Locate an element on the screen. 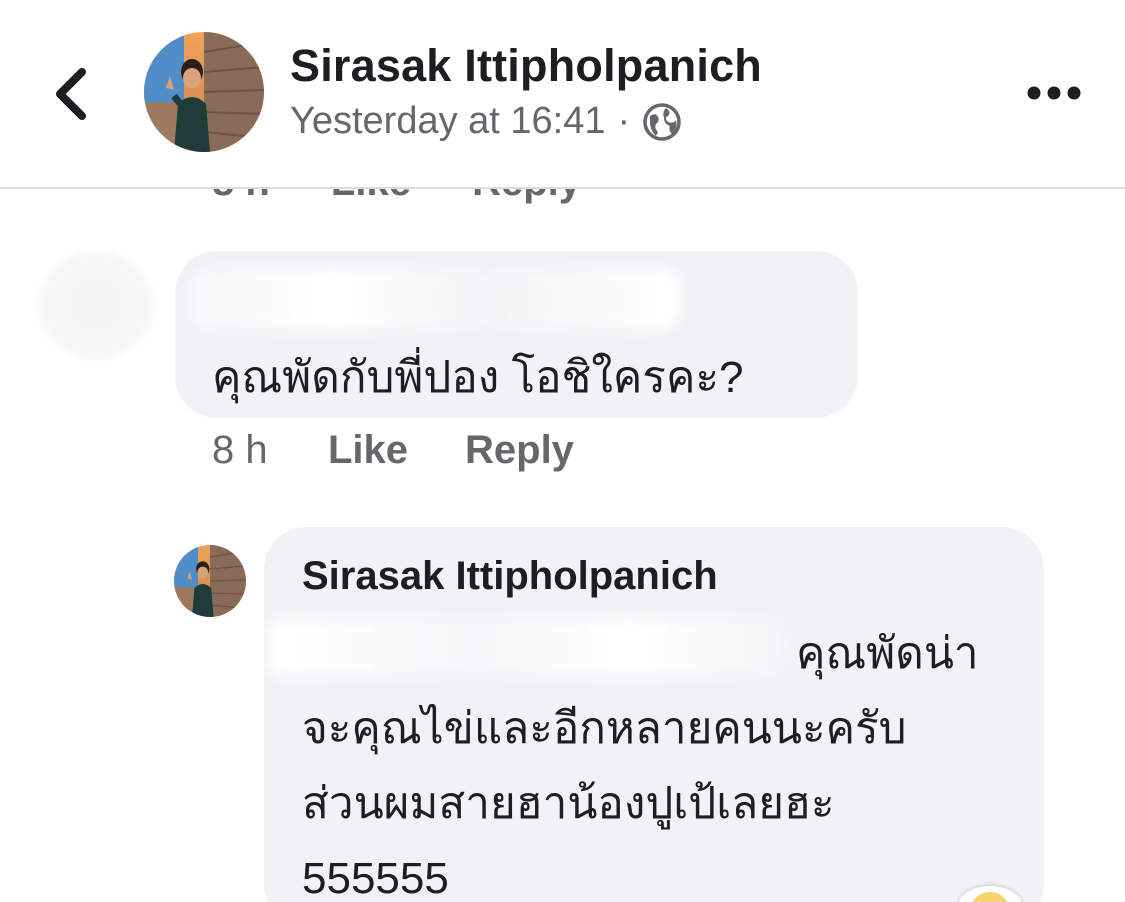 The image size is (1125, 902). reply-button: Reply is located at coordinates (519, 450).